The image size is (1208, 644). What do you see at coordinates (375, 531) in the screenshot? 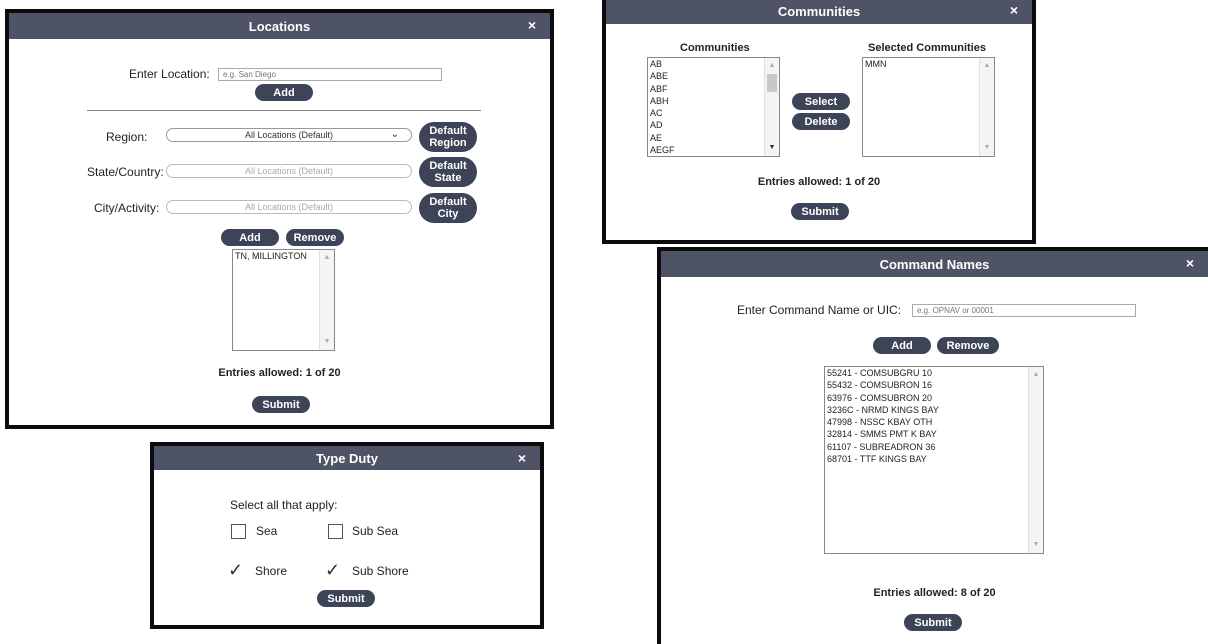
I see `sub-sea-label: Sub Sea` at bounding box center [375, 531].